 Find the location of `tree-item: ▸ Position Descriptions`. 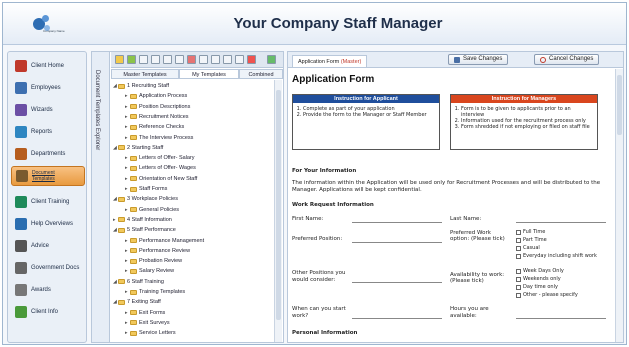

tree-item: ▸ Position Descriptions is located at coordinates (157, 107).